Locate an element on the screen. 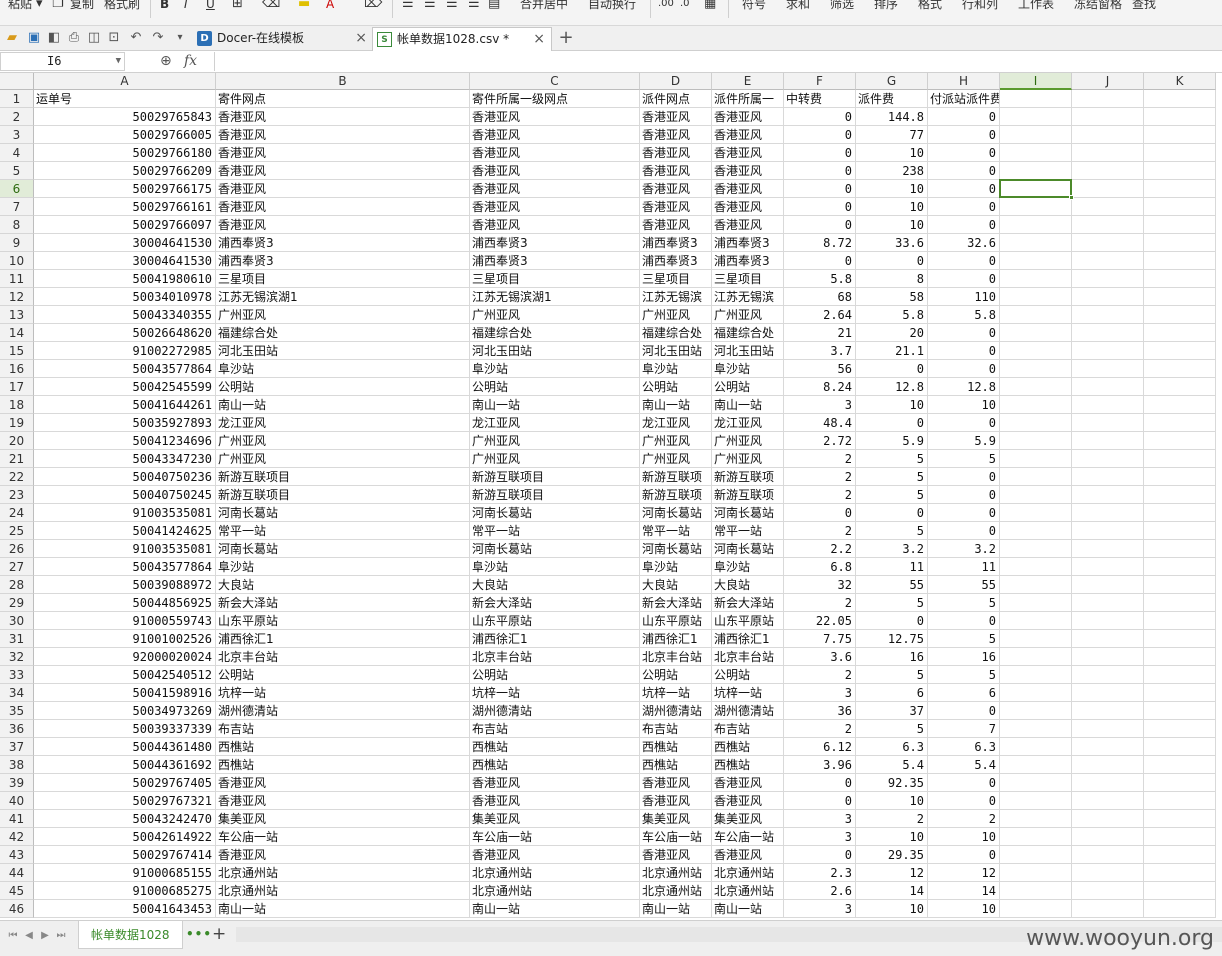 The width and height of the screenshot is (1222, 956). cell-h25: 0 is located at coordinates (964, 531).